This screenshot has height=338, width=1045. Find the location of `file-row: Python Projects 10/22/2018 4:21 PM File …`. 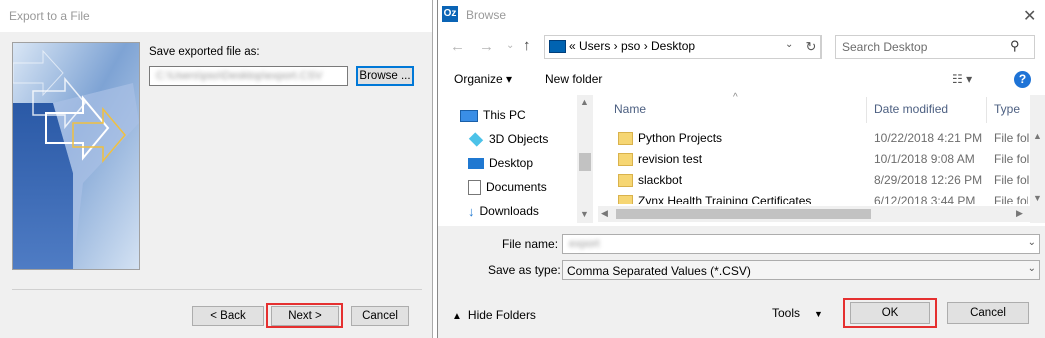

file-row: Python Projects 10/22/2018 4:21 PM File … is located at coordinates (814, 139).